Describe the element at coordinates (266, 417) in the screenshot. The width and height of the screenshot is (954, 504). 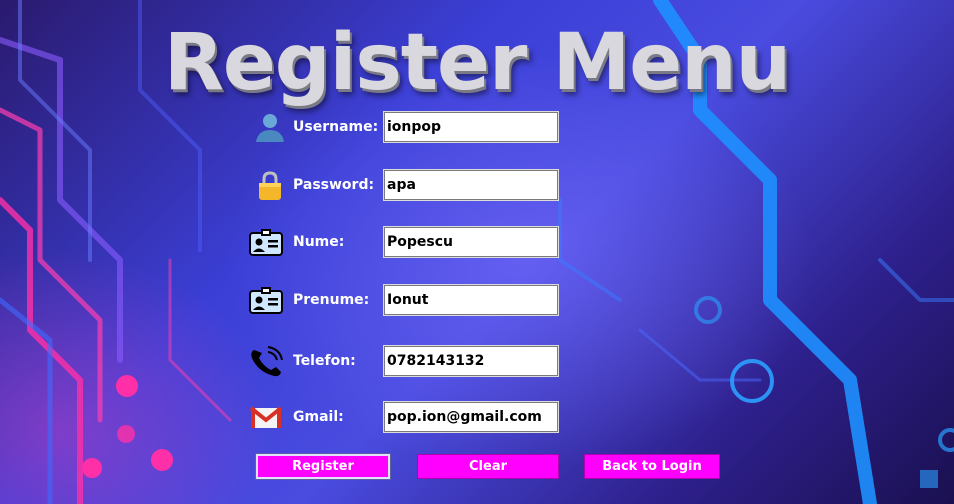
I see `gmail-icon` at that location.